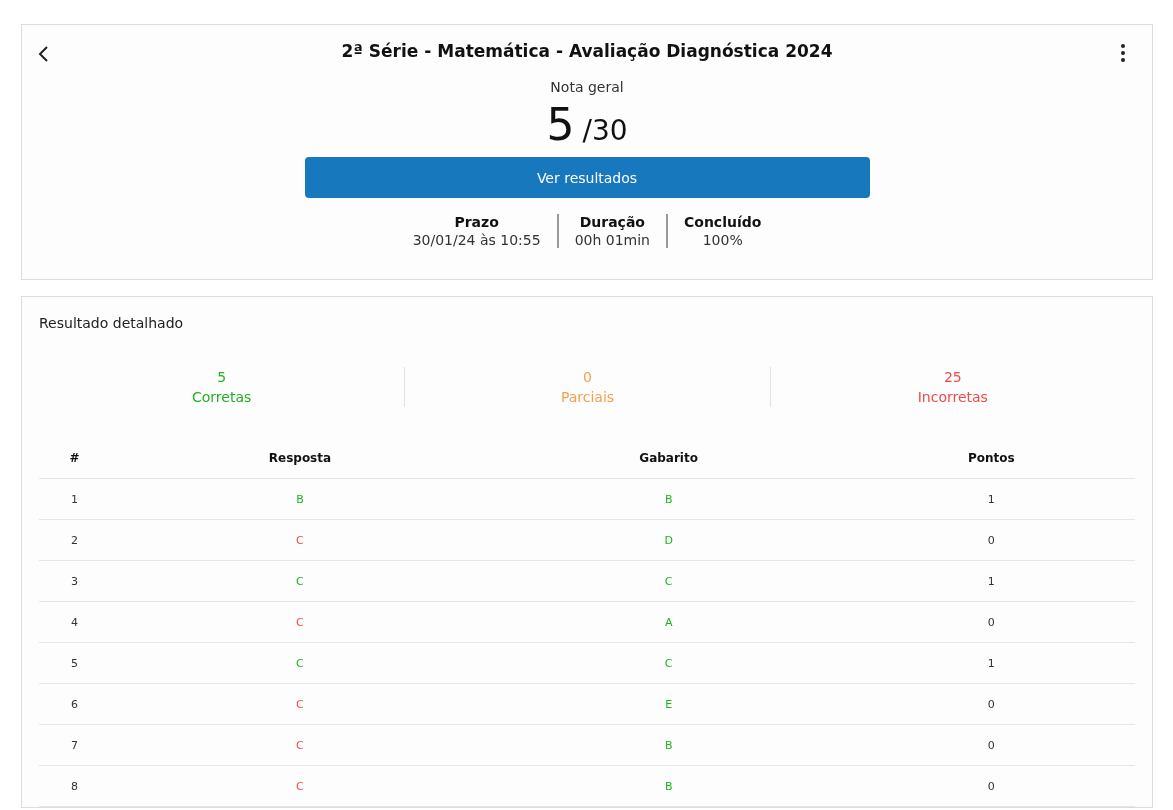 The height and width of the screenshot is (810, 1173). I want to click on summary-count: 0, so click(587, 377).